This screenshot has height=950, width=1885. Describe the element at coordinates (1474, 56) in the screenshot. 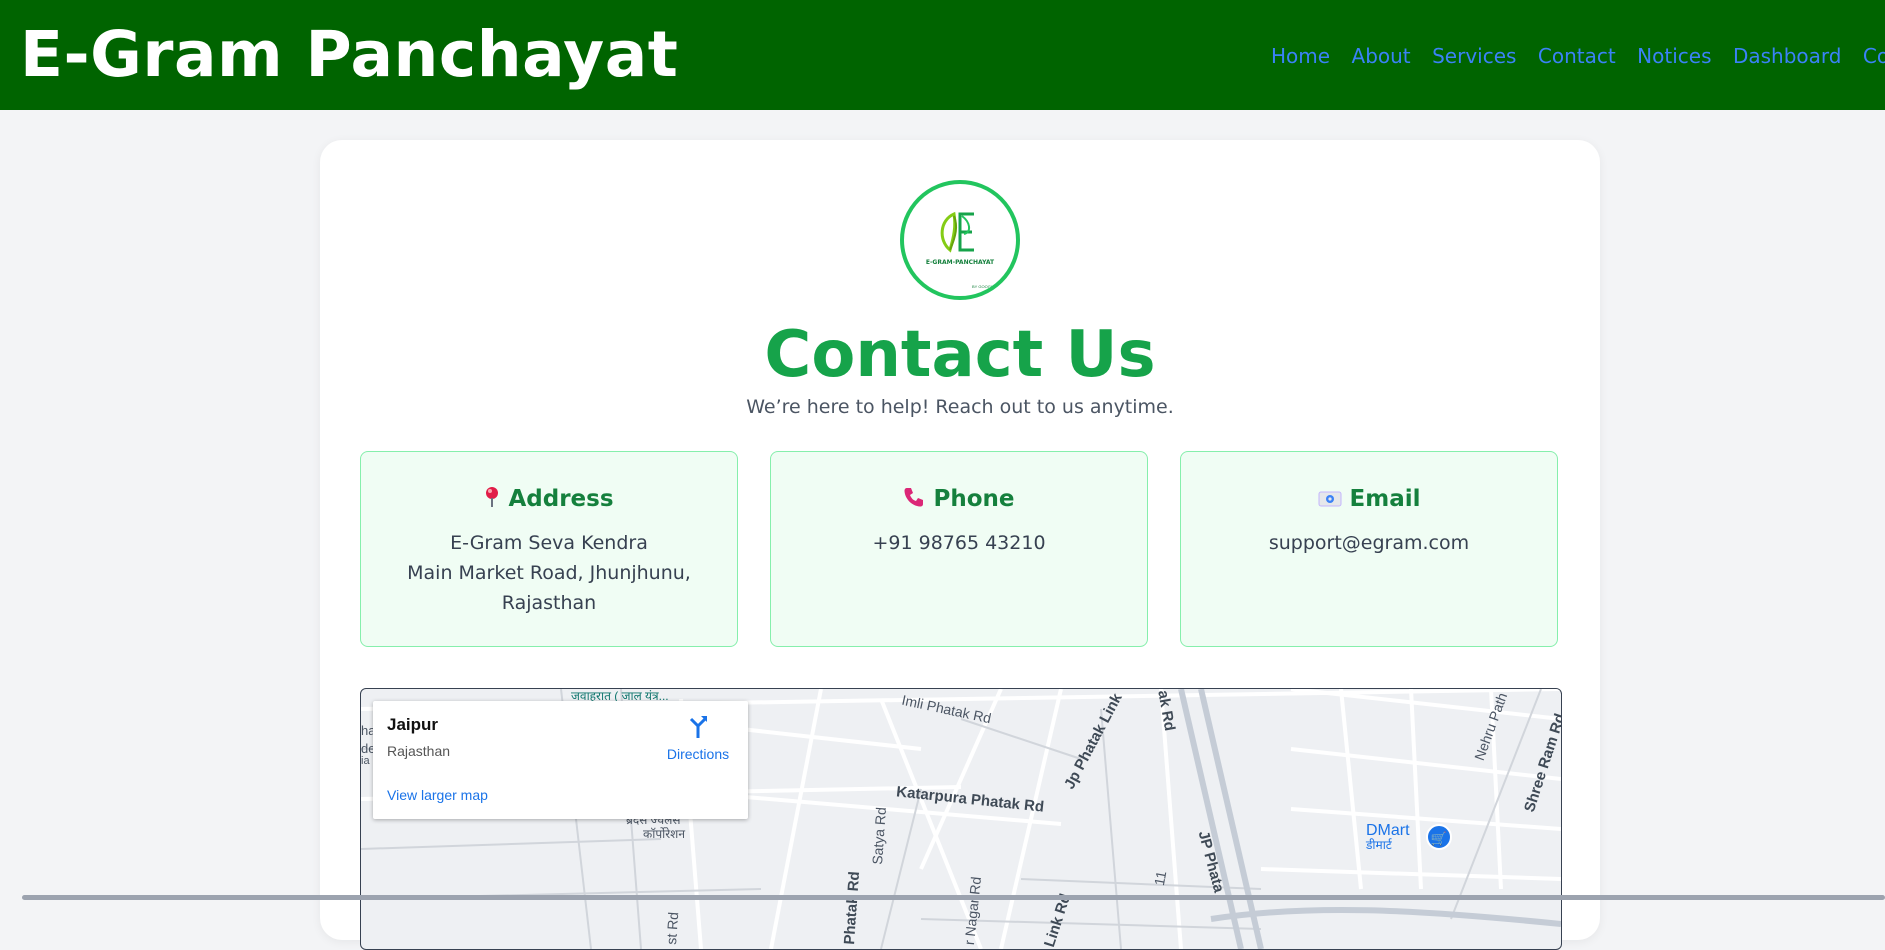

I see `nav-services: Services` at that location.